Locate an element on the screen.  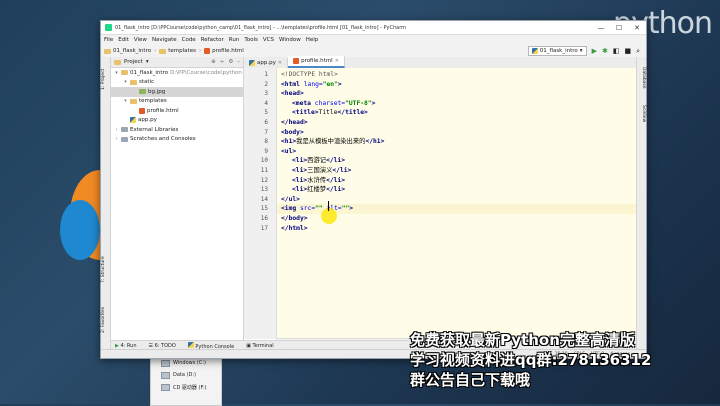
tree-item: bg.jpg is located at coordinates (177, 92).